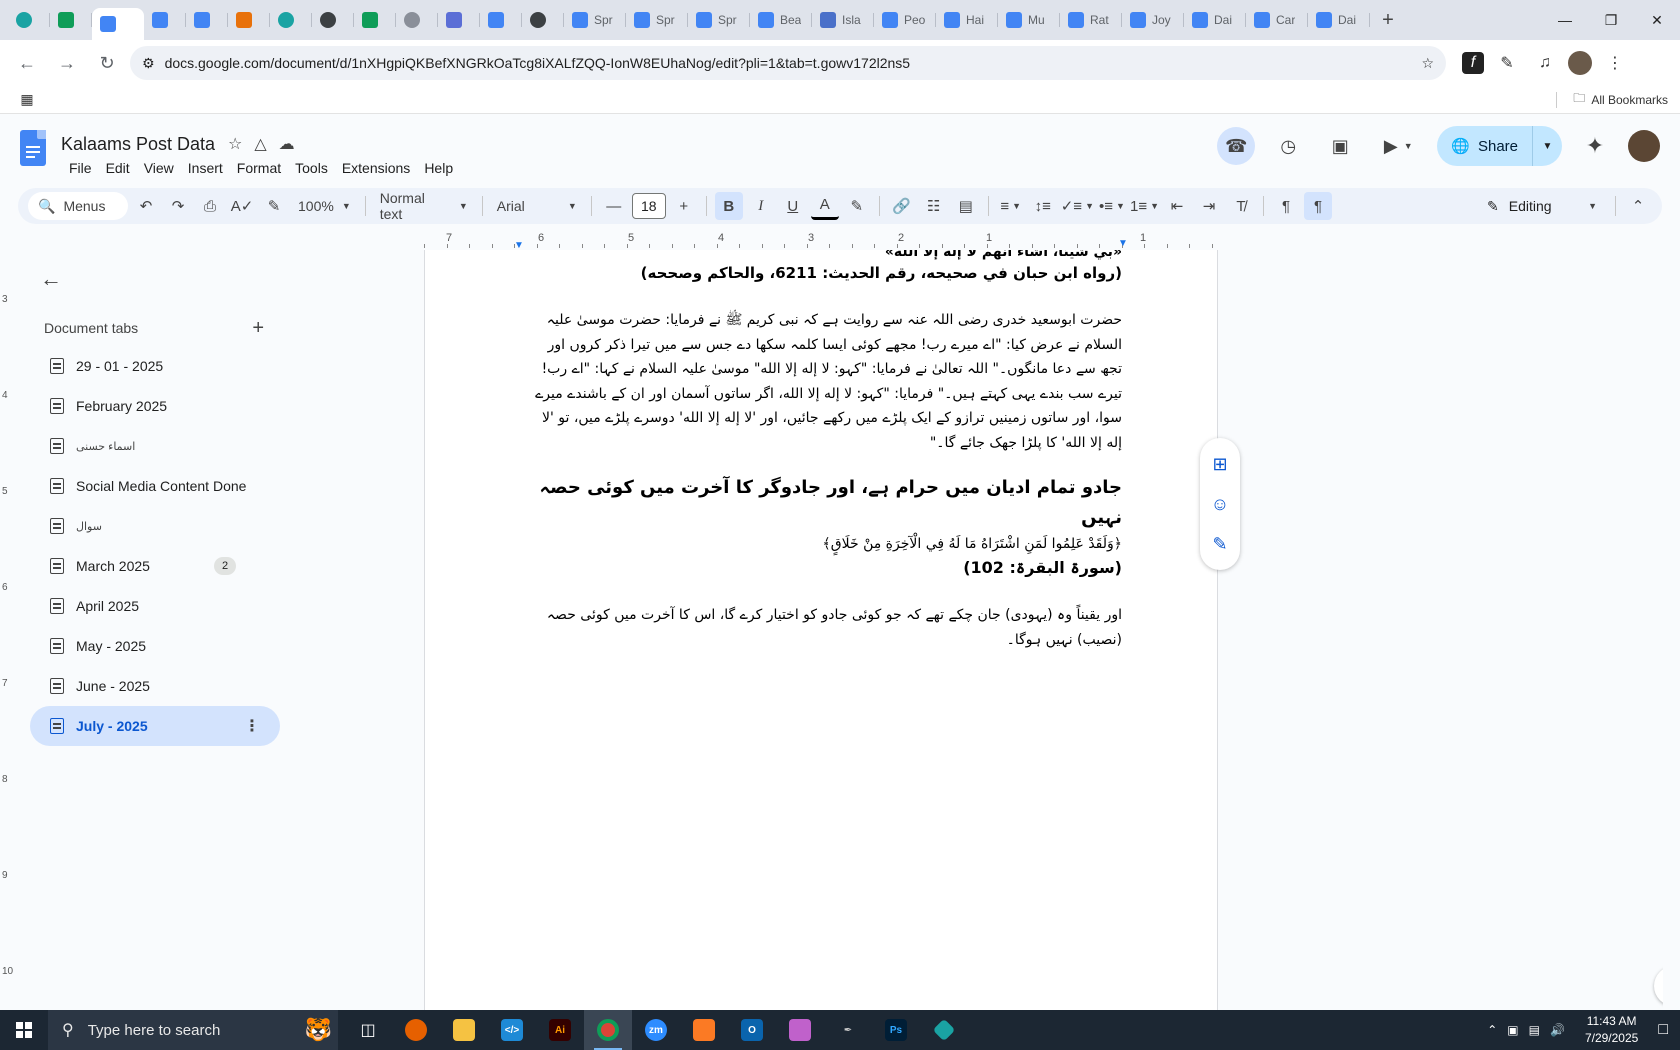 The width and height of the screenshot is (1680, 1050). What do you see at coordinates (252, 726) in the screenshot?
I see `tab-options-icon: ⋮` at bounding box center [252, 726].